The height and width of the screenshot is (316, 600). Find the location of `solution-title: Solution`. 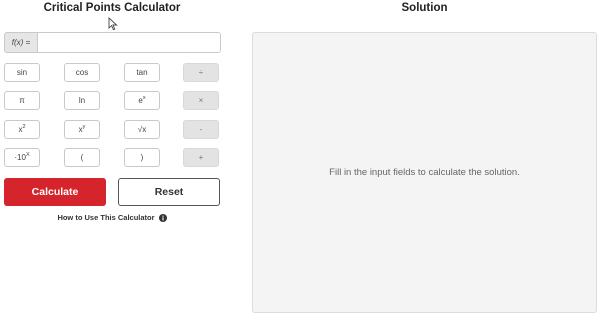

solution-title: Solution is located at coordinates (424, 8).